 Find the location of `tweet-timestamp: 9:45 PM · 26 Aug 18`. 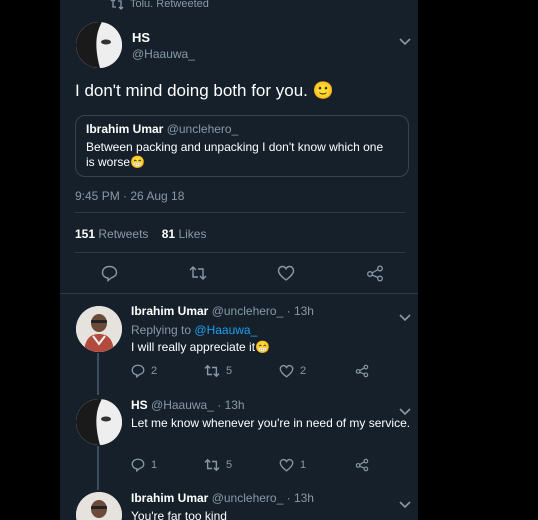

tweet-timestamp: 9:45 PM · 26 Aug 18 is located at coordinates (130, 196).